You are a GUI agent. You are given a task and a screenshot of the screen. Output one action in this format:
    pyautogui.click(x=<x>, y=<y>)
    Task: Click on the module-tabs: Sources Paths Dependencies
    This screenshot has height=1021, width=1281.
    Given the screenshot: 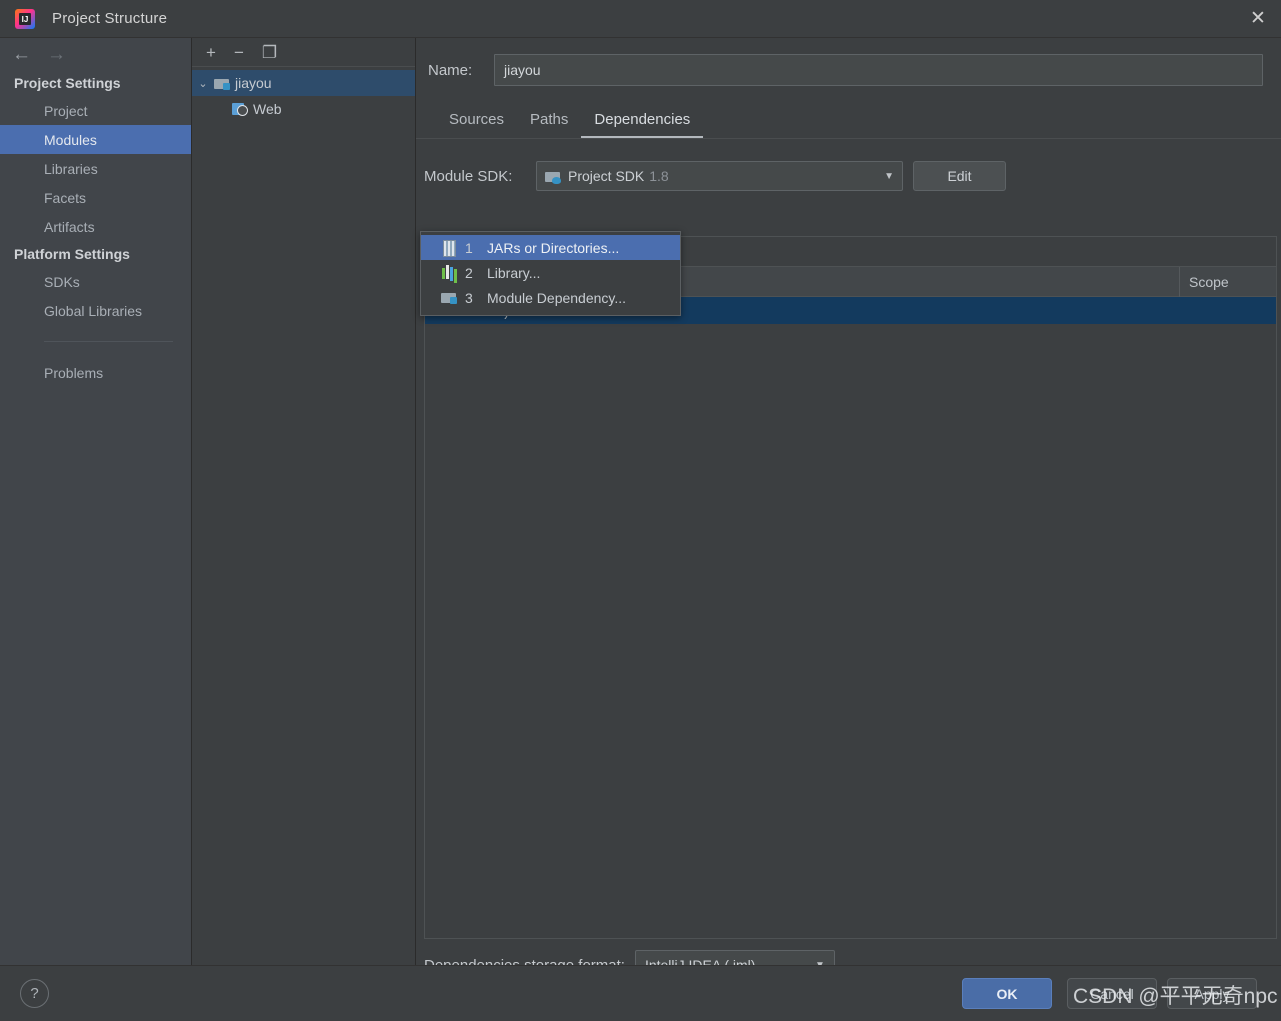 What is the action you would take?
    pyautogui.click(x=848, y=122)
    